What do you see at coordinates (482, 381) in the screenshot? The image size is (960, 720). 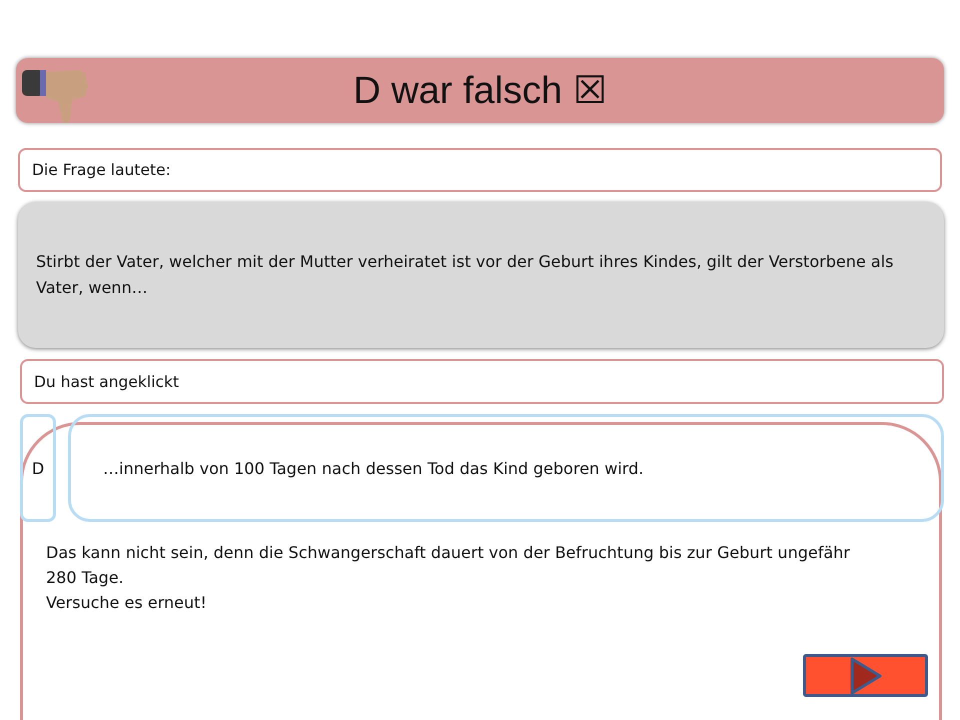 I see `clicked-label: Du hast angeklickt` at bounding box center [482, 381].